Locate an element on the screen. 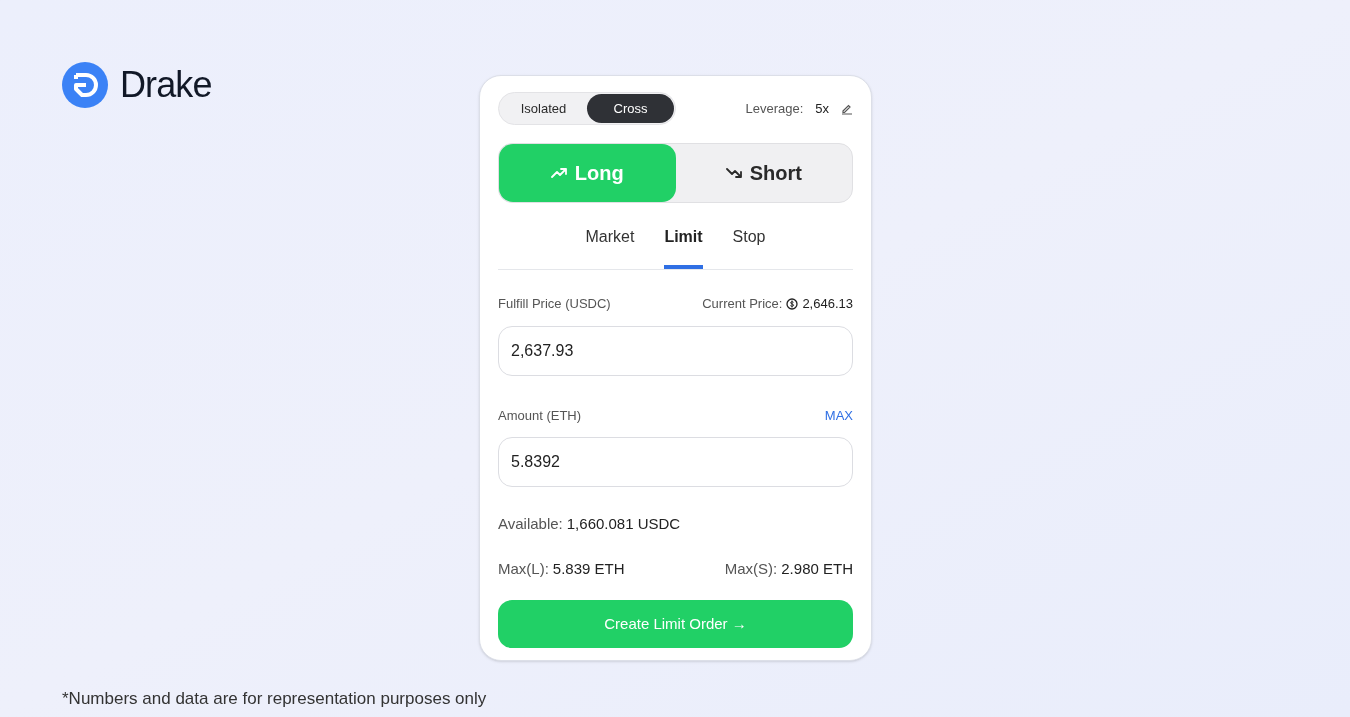  max-long-label: Max(L): is located at coordinates (523, 568).